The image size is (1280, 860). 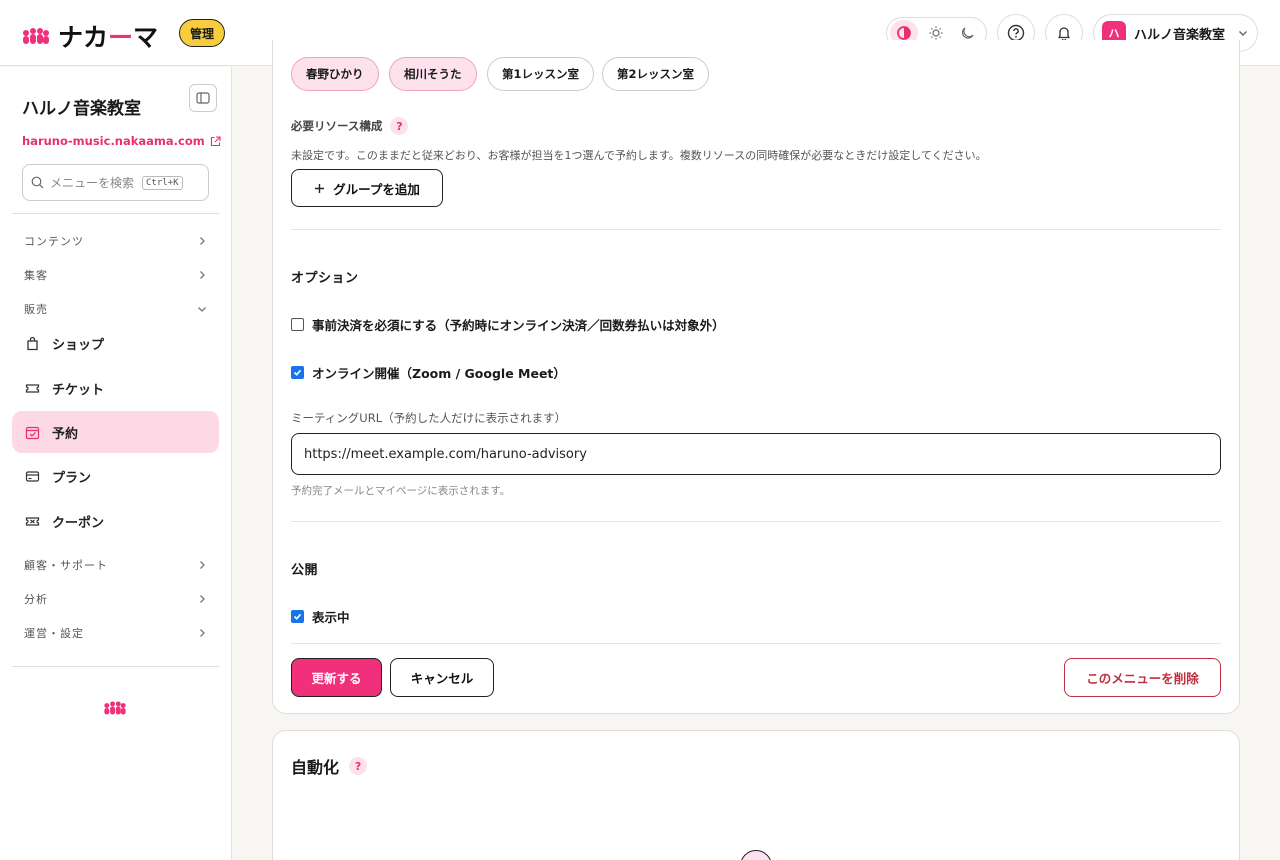 What do you see at coordinates (115, 388) in the screenshot?
I see `sidebar-item-ticket: チケット` at bounding box center [115, 388].